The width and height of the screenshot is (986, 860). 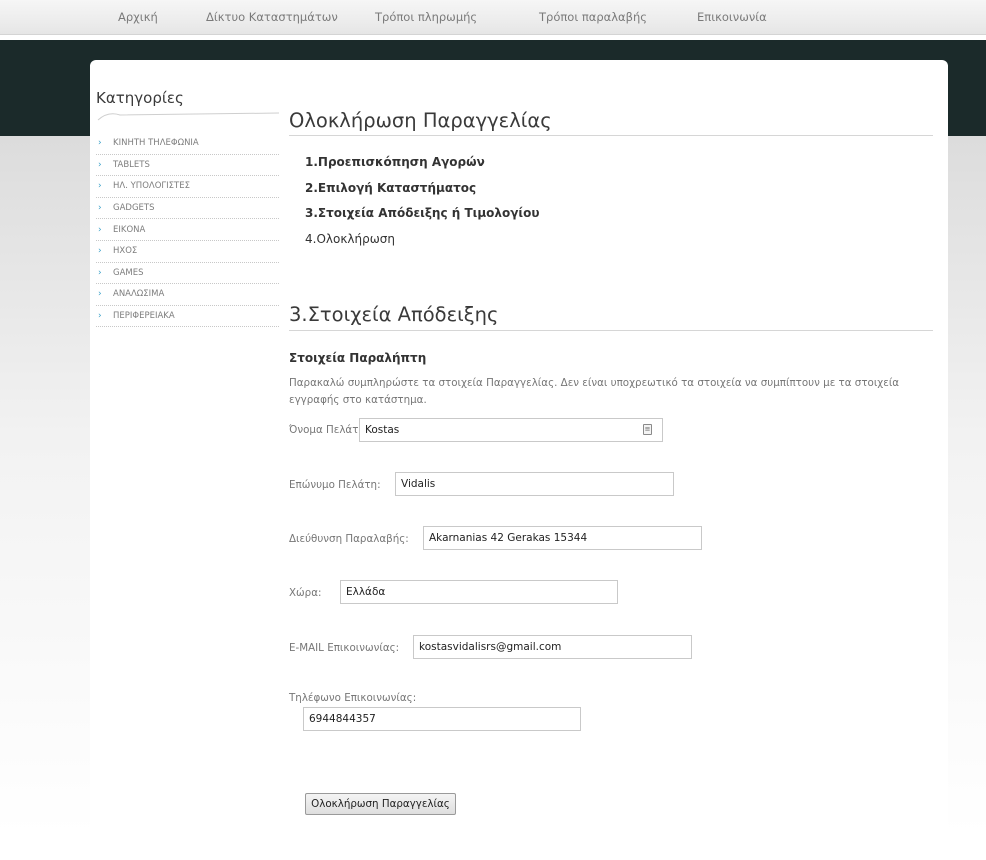 I want to click on last-name-input, so click(x=534, y=484).